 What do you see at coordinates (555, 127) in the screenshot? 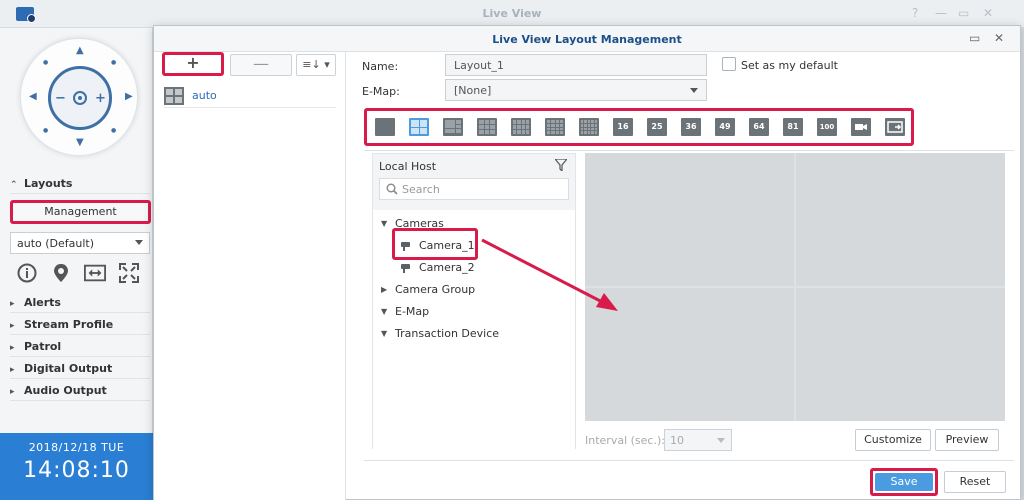
I see `layout-4x4-button` at bounding box center [555, 127].